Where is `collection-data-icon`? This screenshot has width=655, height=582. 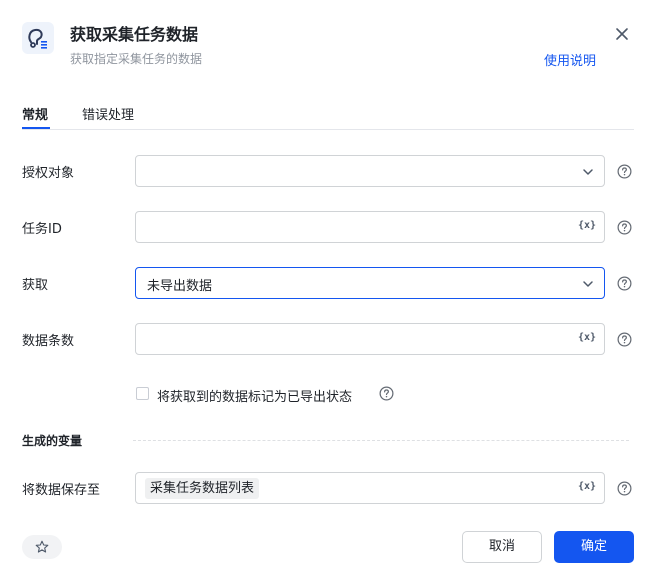 collection-data-icon is located at coordinates (38, 38).